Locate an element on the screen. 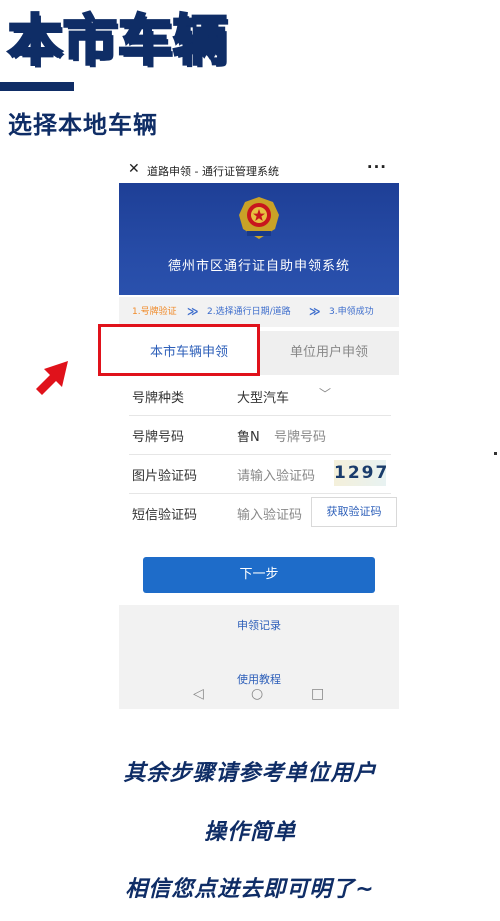 Image resolution: width=500 pixels, height=921 pixels. chevron-down-icon: ﹀ is located at coordinates (325, 393).